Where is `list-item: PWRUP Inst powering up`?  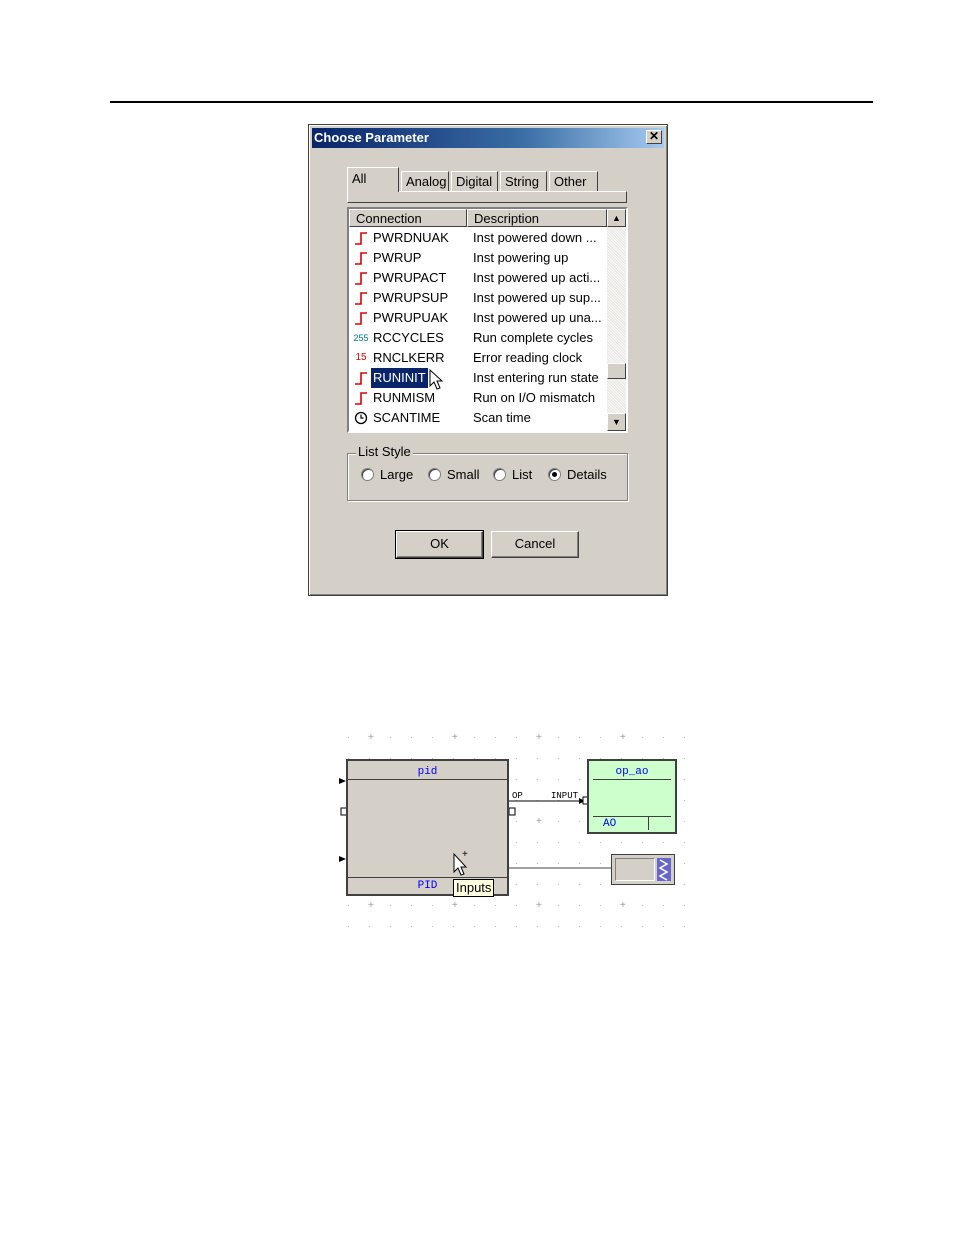
list-item: PWRUP Inst powering up is located at coordinates (478, 258).